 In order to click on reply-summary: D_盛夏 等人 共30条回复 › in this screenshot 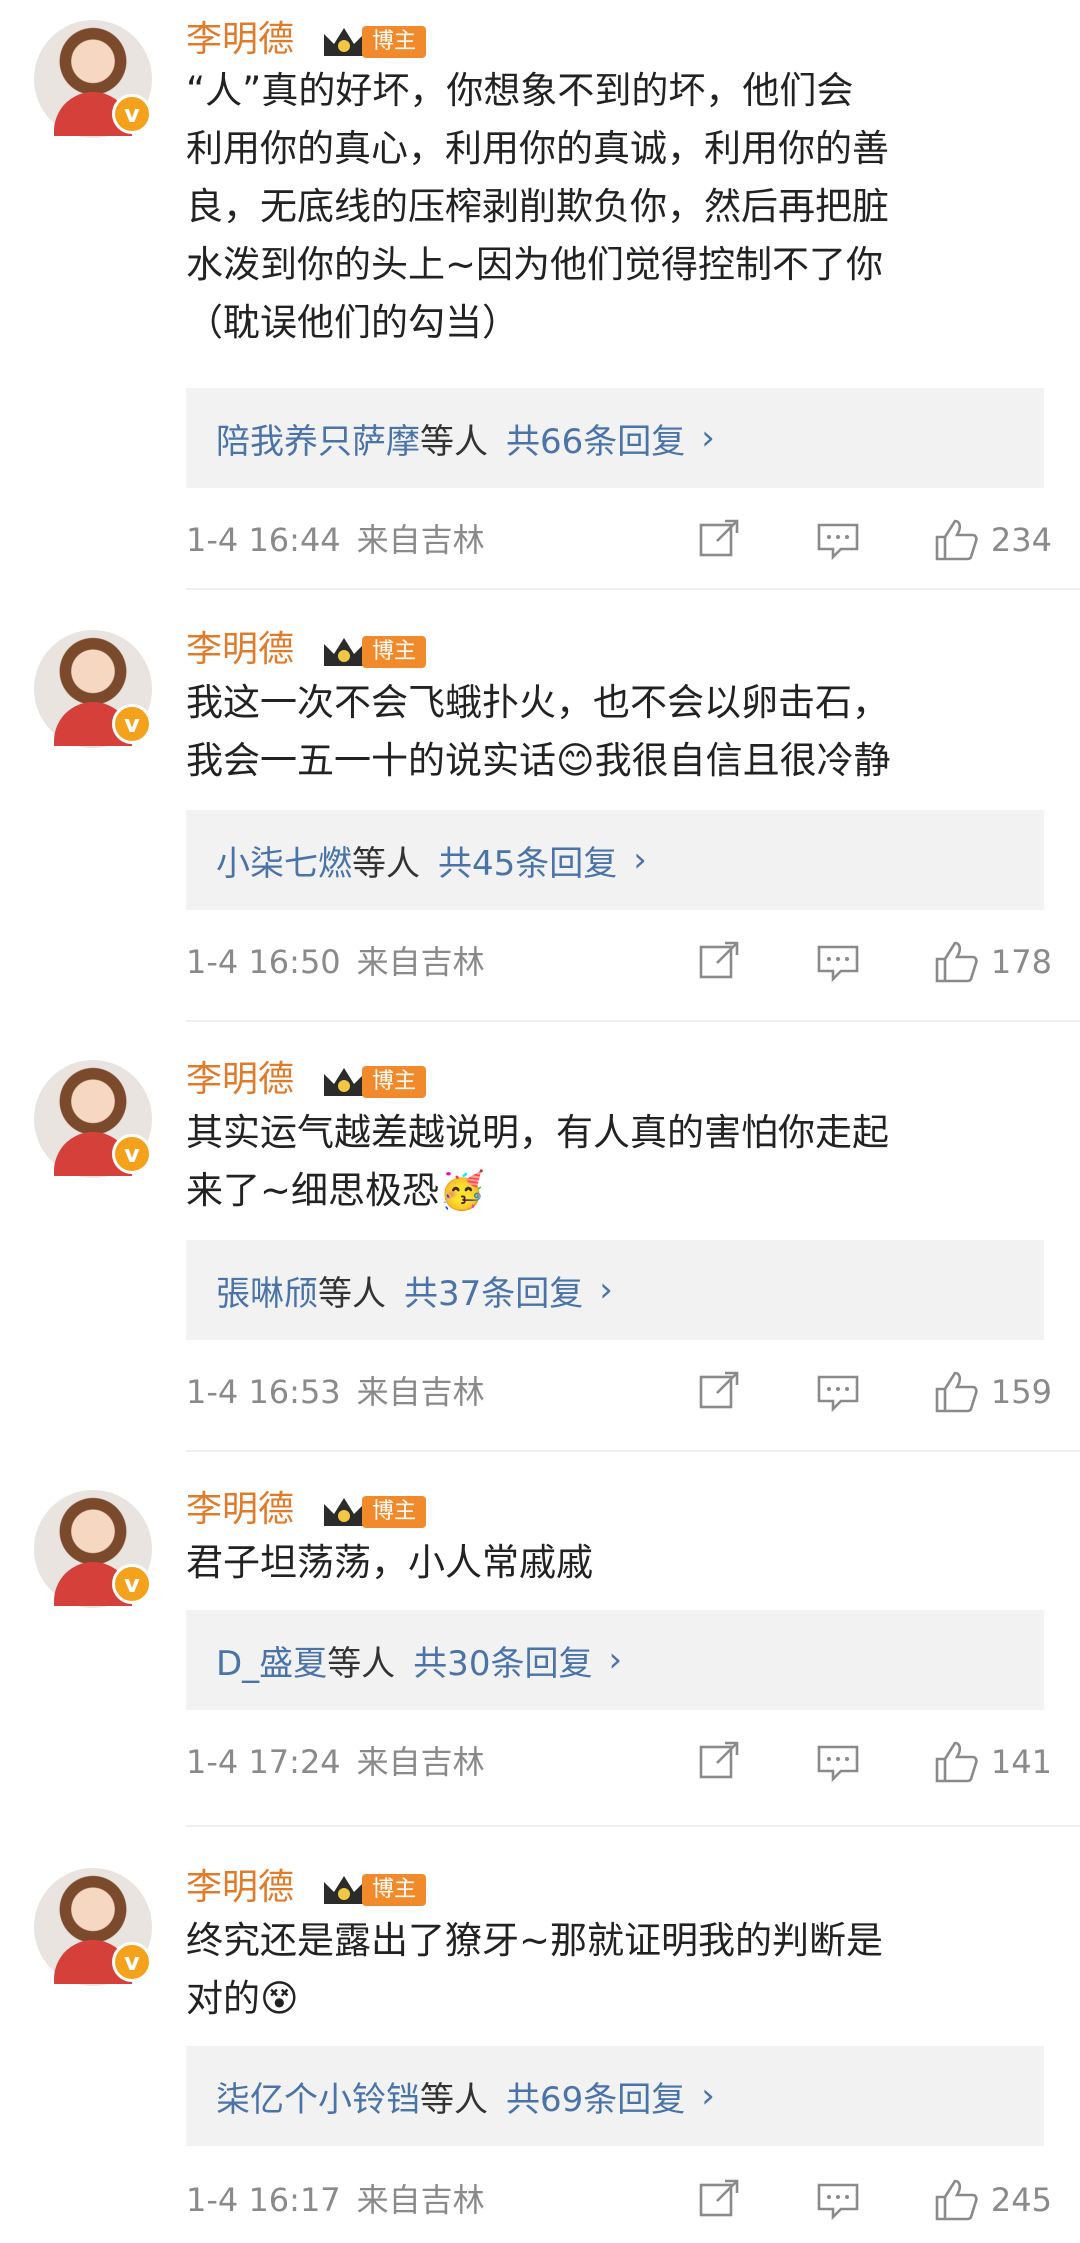, I will do `click(615, 1660)`.